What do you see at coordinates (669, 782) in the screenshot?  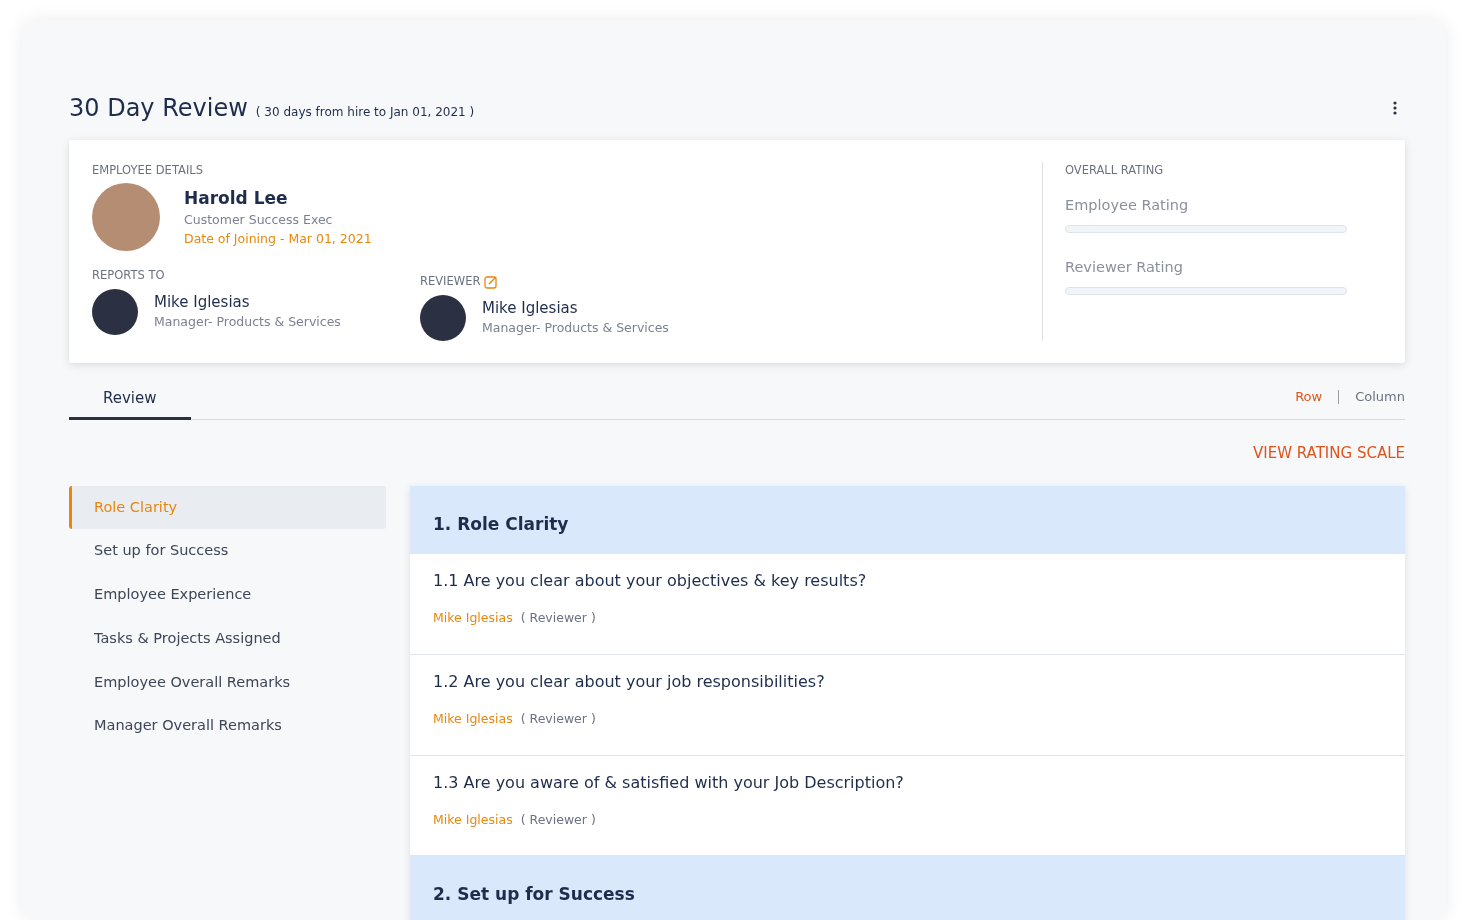 I see `question-text: 1.3 Are you aware of & satisfied with your Job Description?` at bounding box center [669, 782].